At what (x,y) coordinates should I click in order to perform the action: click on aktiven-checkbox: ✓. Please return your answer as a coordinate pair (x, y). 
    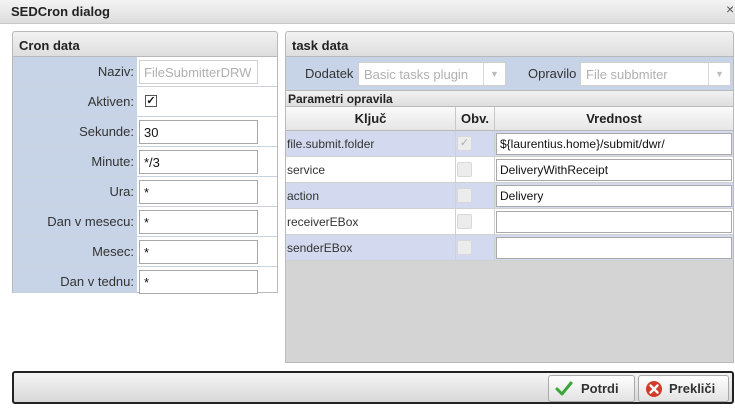
    Looking at the image, I should click on (151, 101).